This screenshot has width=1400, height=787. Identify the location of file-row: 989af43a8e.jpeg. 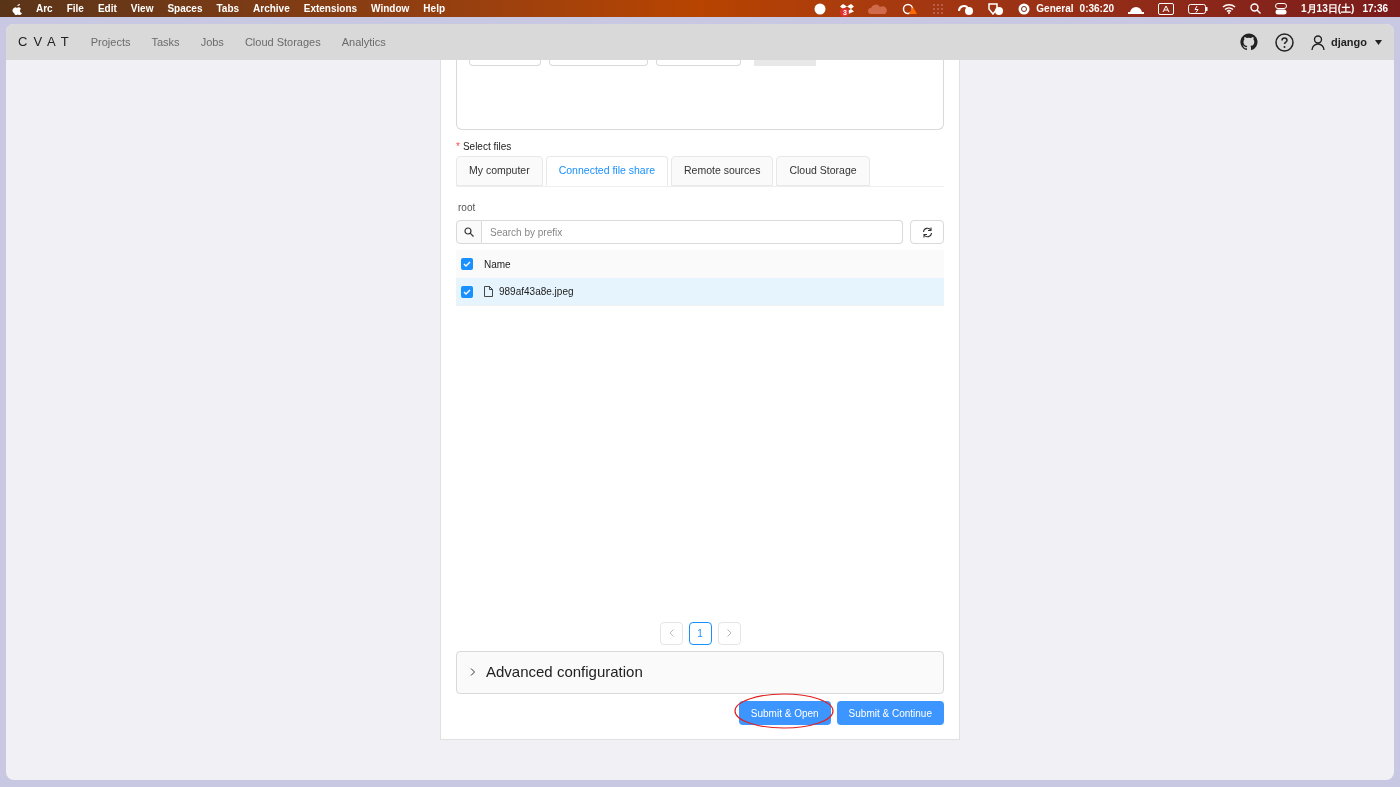
(700, 292).